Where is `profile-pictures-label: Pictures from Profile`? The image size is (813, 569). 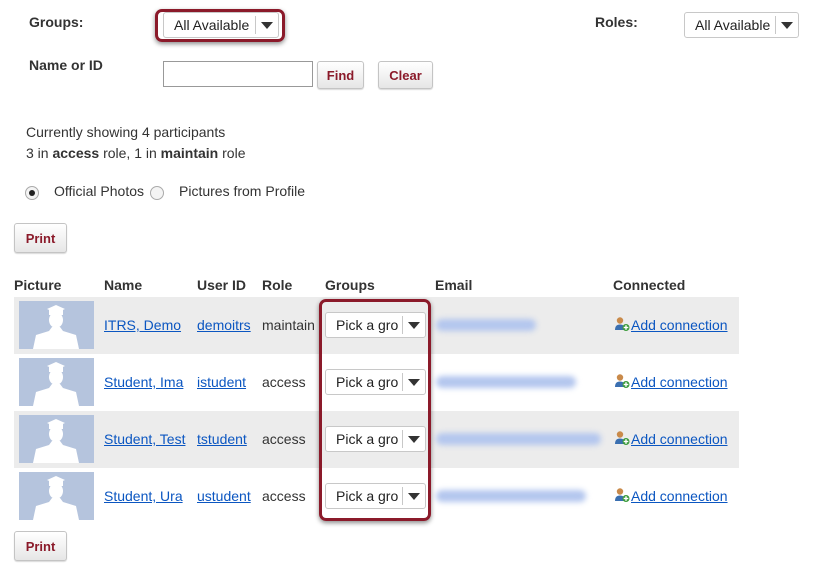 profile-pictures-label: Pictures from Profile is located at coordinates (242, 191).